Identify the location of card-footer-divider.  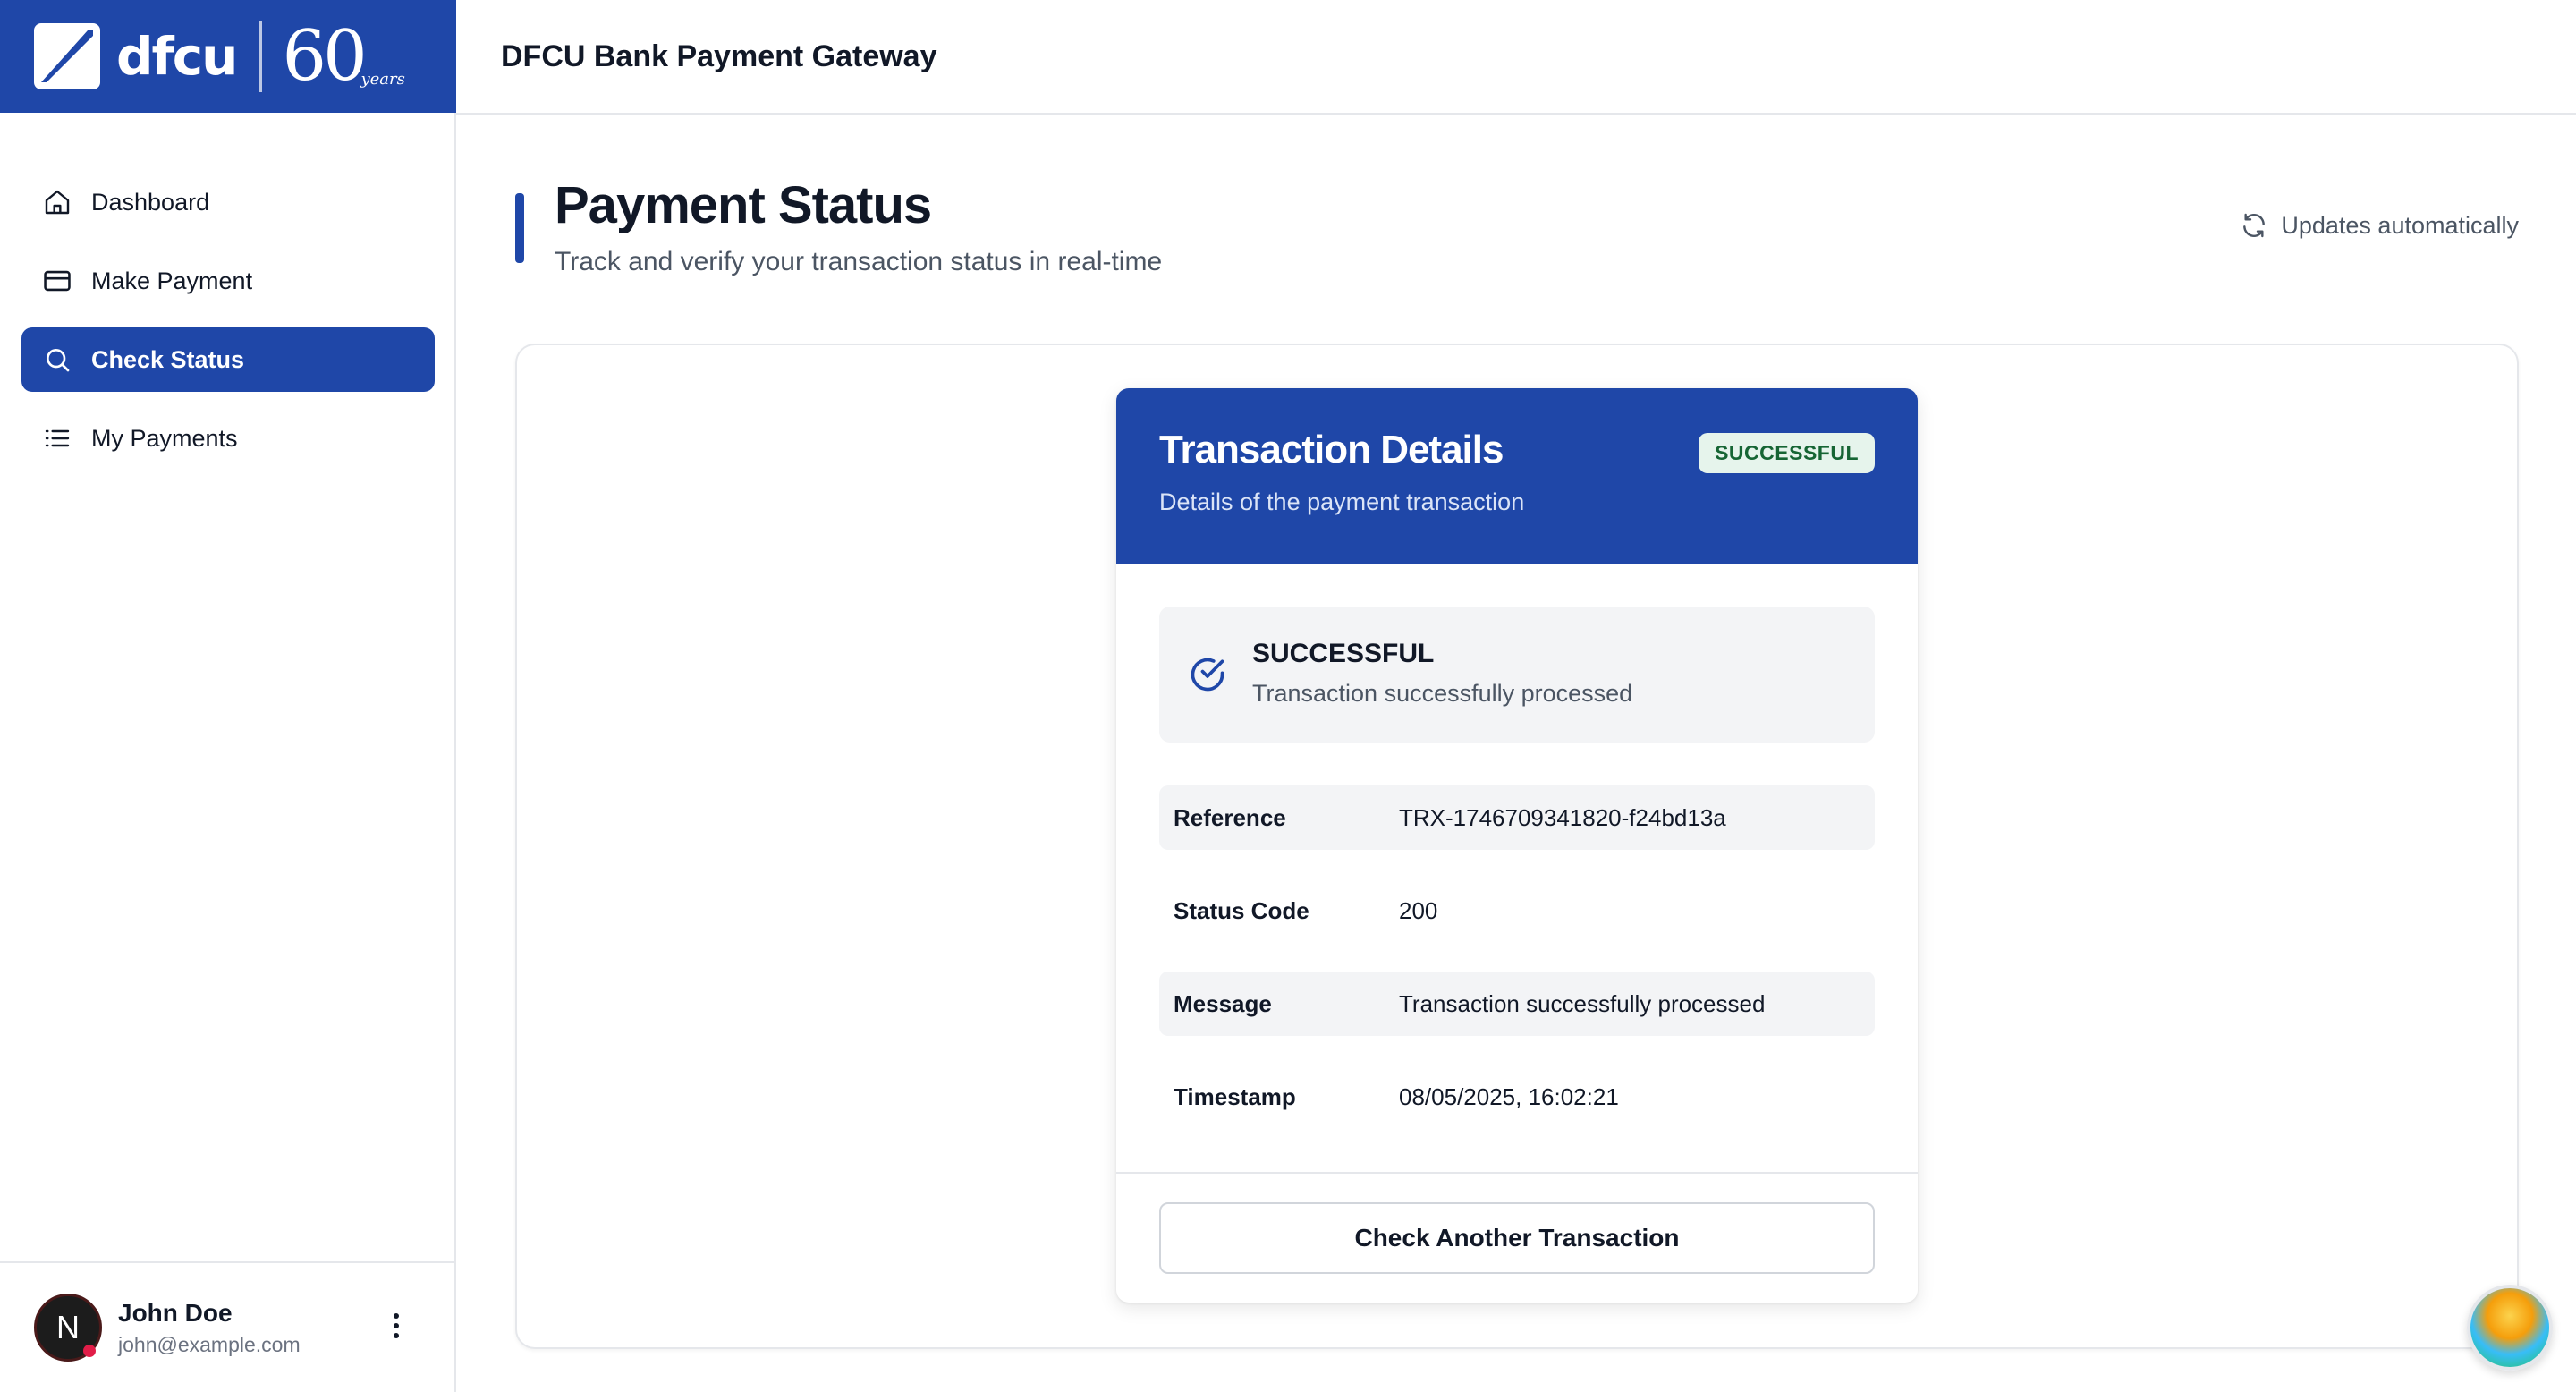
(1517, 1173).